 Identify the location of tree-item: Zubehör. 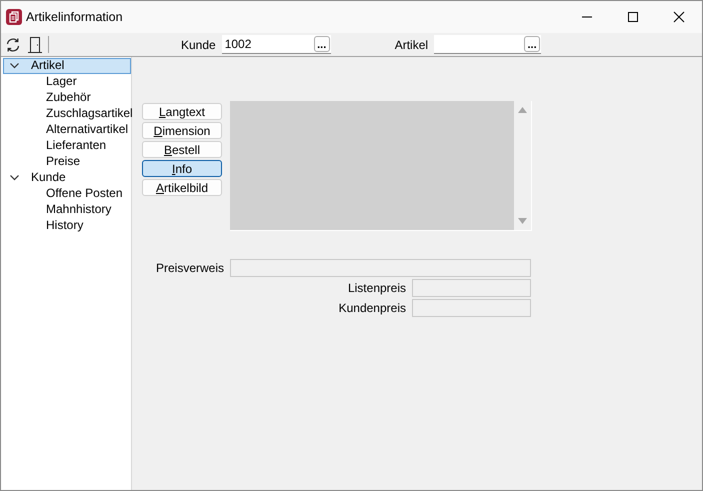
(68, 98).